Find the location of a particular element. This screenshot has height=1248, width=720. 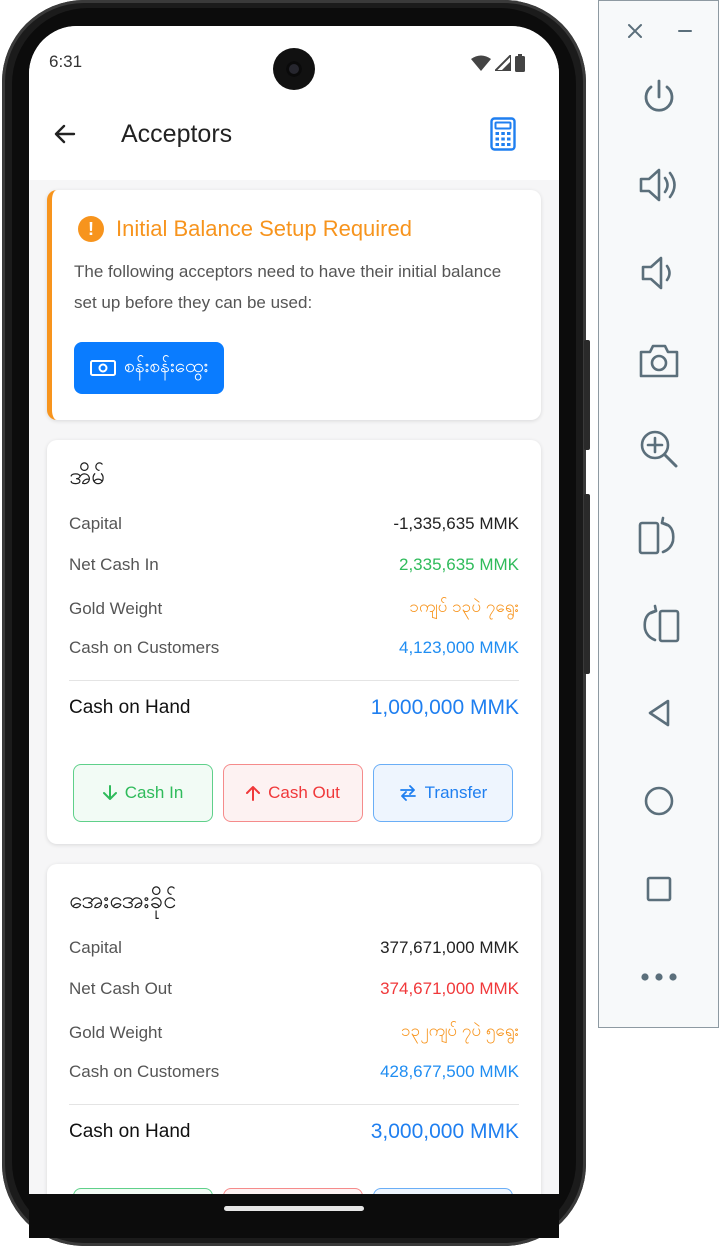

transfer-button: Transfer is located at coordinates (443, 793).